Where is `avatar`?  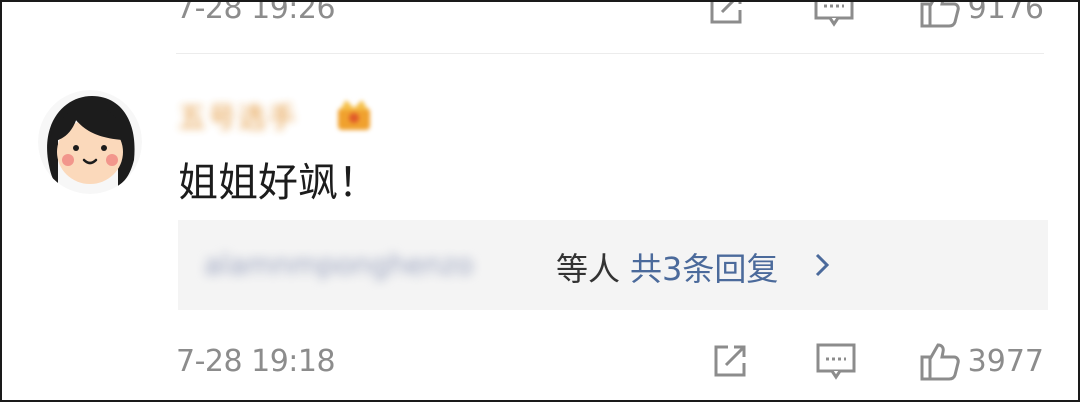
avatar is located at coordinates (90, 142).